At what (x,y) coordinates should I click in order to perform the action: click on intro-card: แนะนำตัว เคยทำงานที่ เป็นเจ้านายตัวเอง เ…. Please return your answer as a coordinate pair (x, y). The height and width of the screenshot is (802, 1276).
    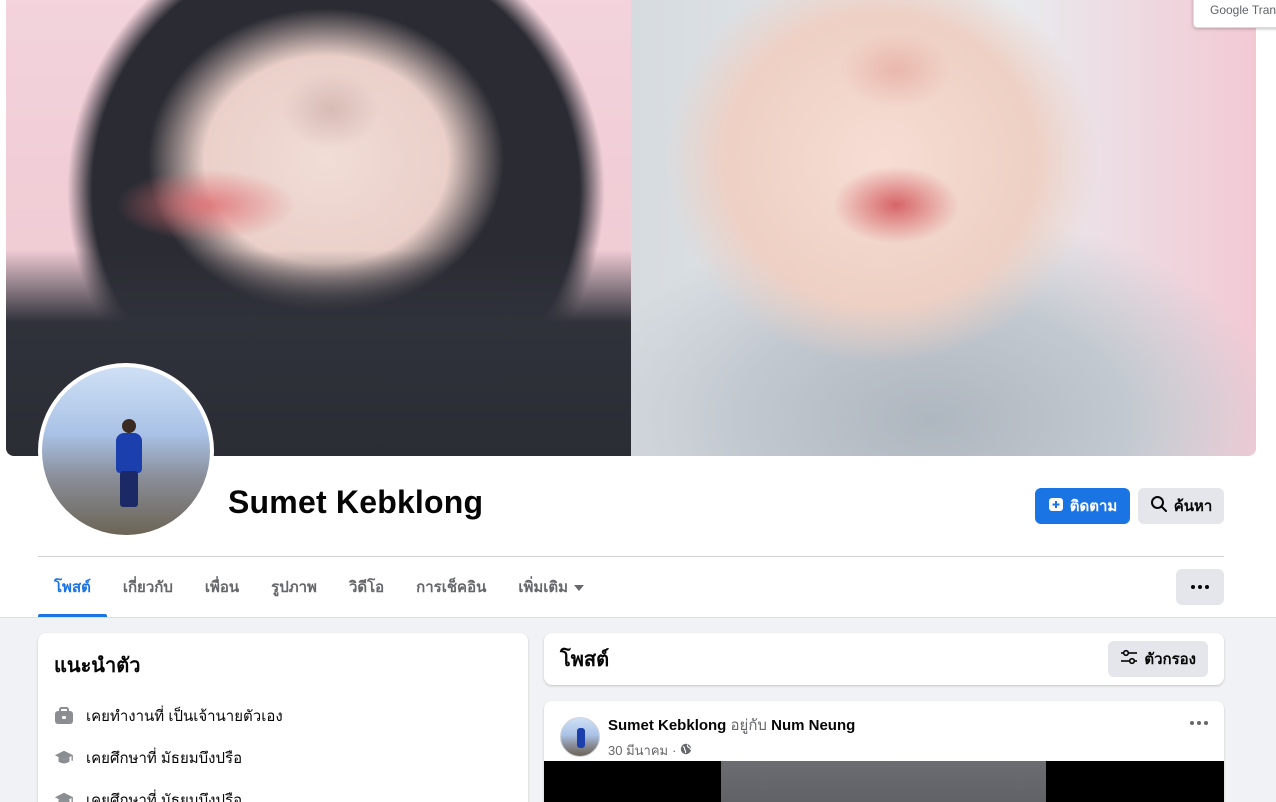
    Looking at the image, I should click on (283, 717).